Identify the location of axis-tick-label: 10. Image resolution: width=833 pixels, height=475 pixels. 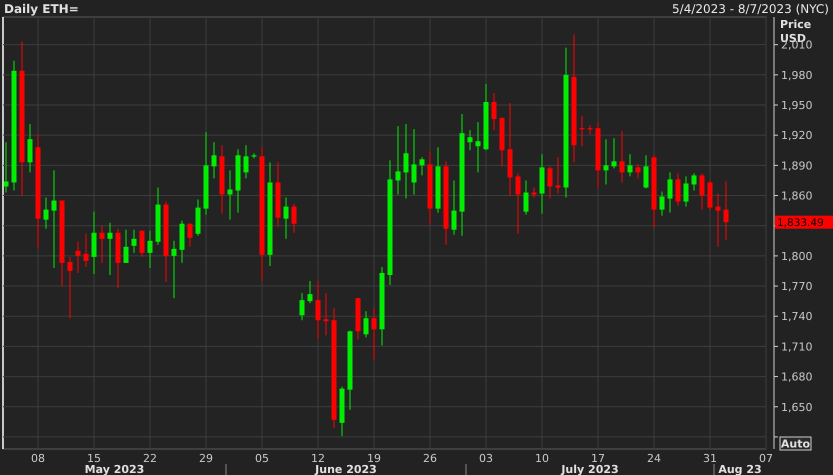
(542, 458).